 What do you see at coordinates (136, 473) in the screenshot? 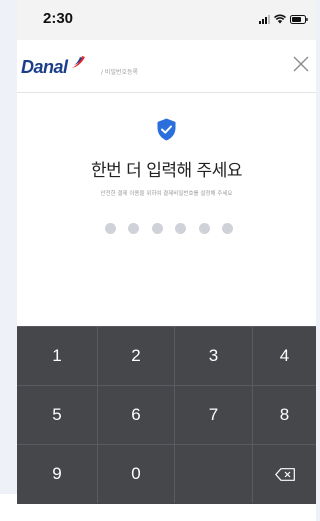
I see `key-0: 0` at bounding box center [136, 473].